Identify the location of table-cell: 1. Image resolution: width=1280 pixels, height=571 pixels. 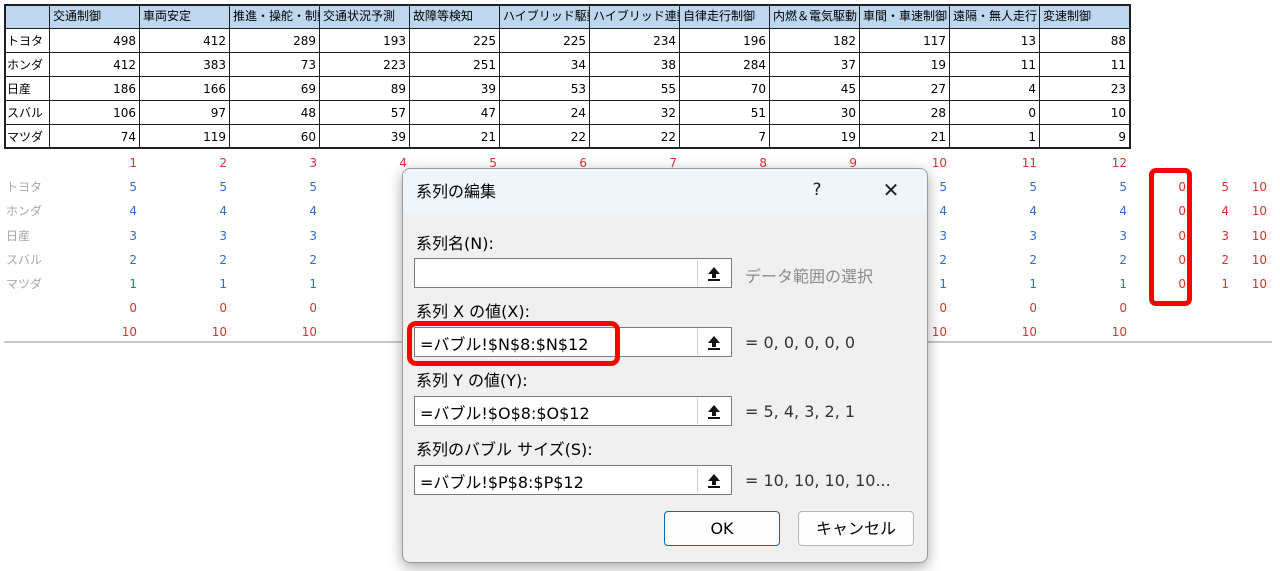
(995, 137).